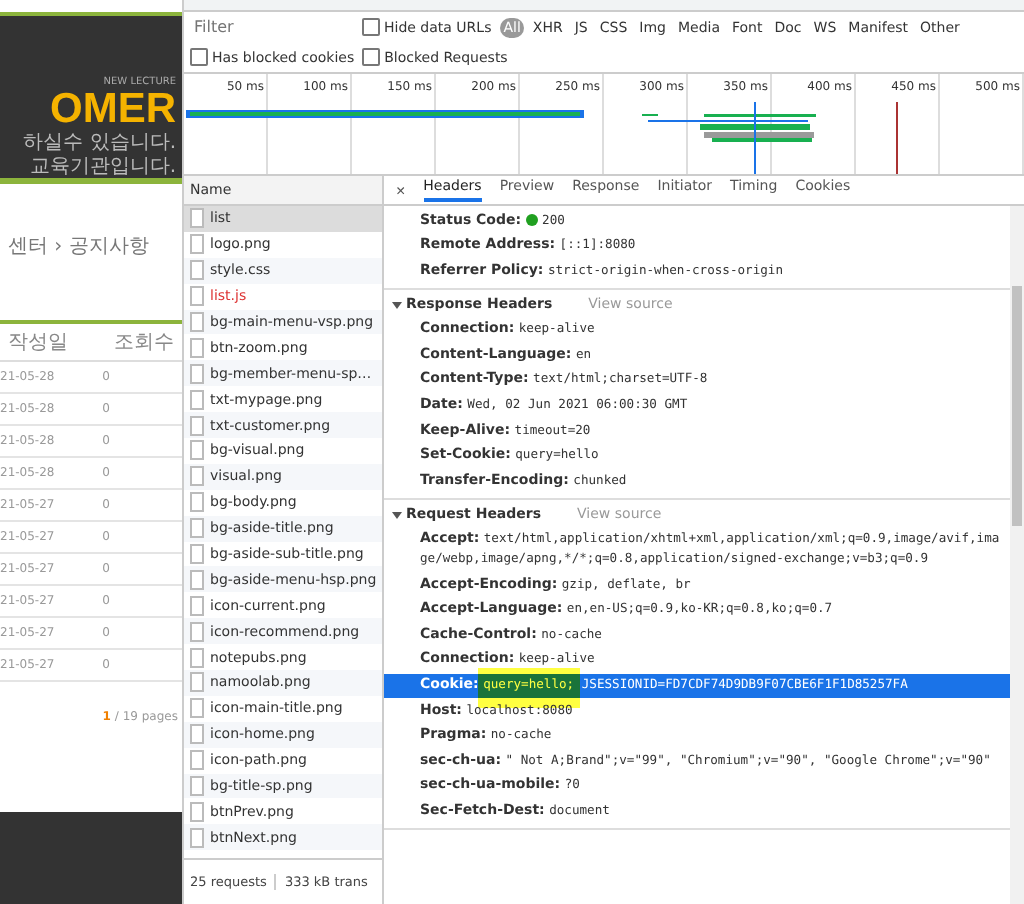  Describe the element at coordinates (38, 343) in the screenshot. I see `column-header: 작성일` at that location.